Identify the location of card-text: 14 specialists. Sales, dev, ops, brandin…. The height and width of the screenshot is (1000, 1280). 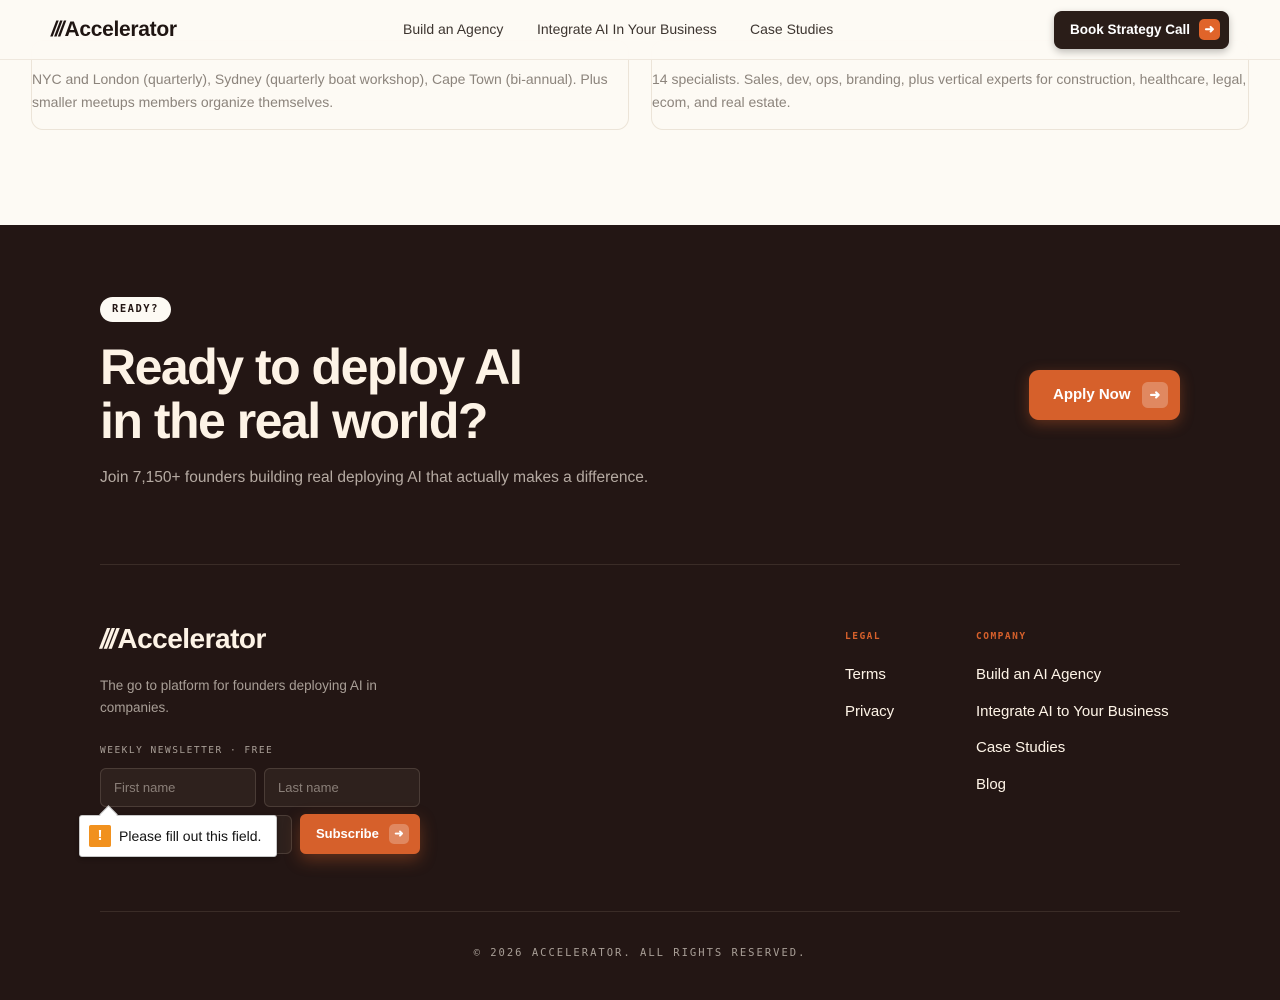
(949, 90).